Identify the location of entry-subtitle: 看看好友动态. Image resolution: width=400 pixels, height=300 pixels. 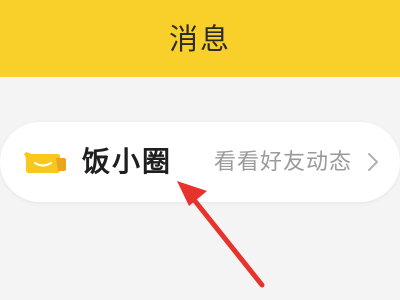
(282, 162).